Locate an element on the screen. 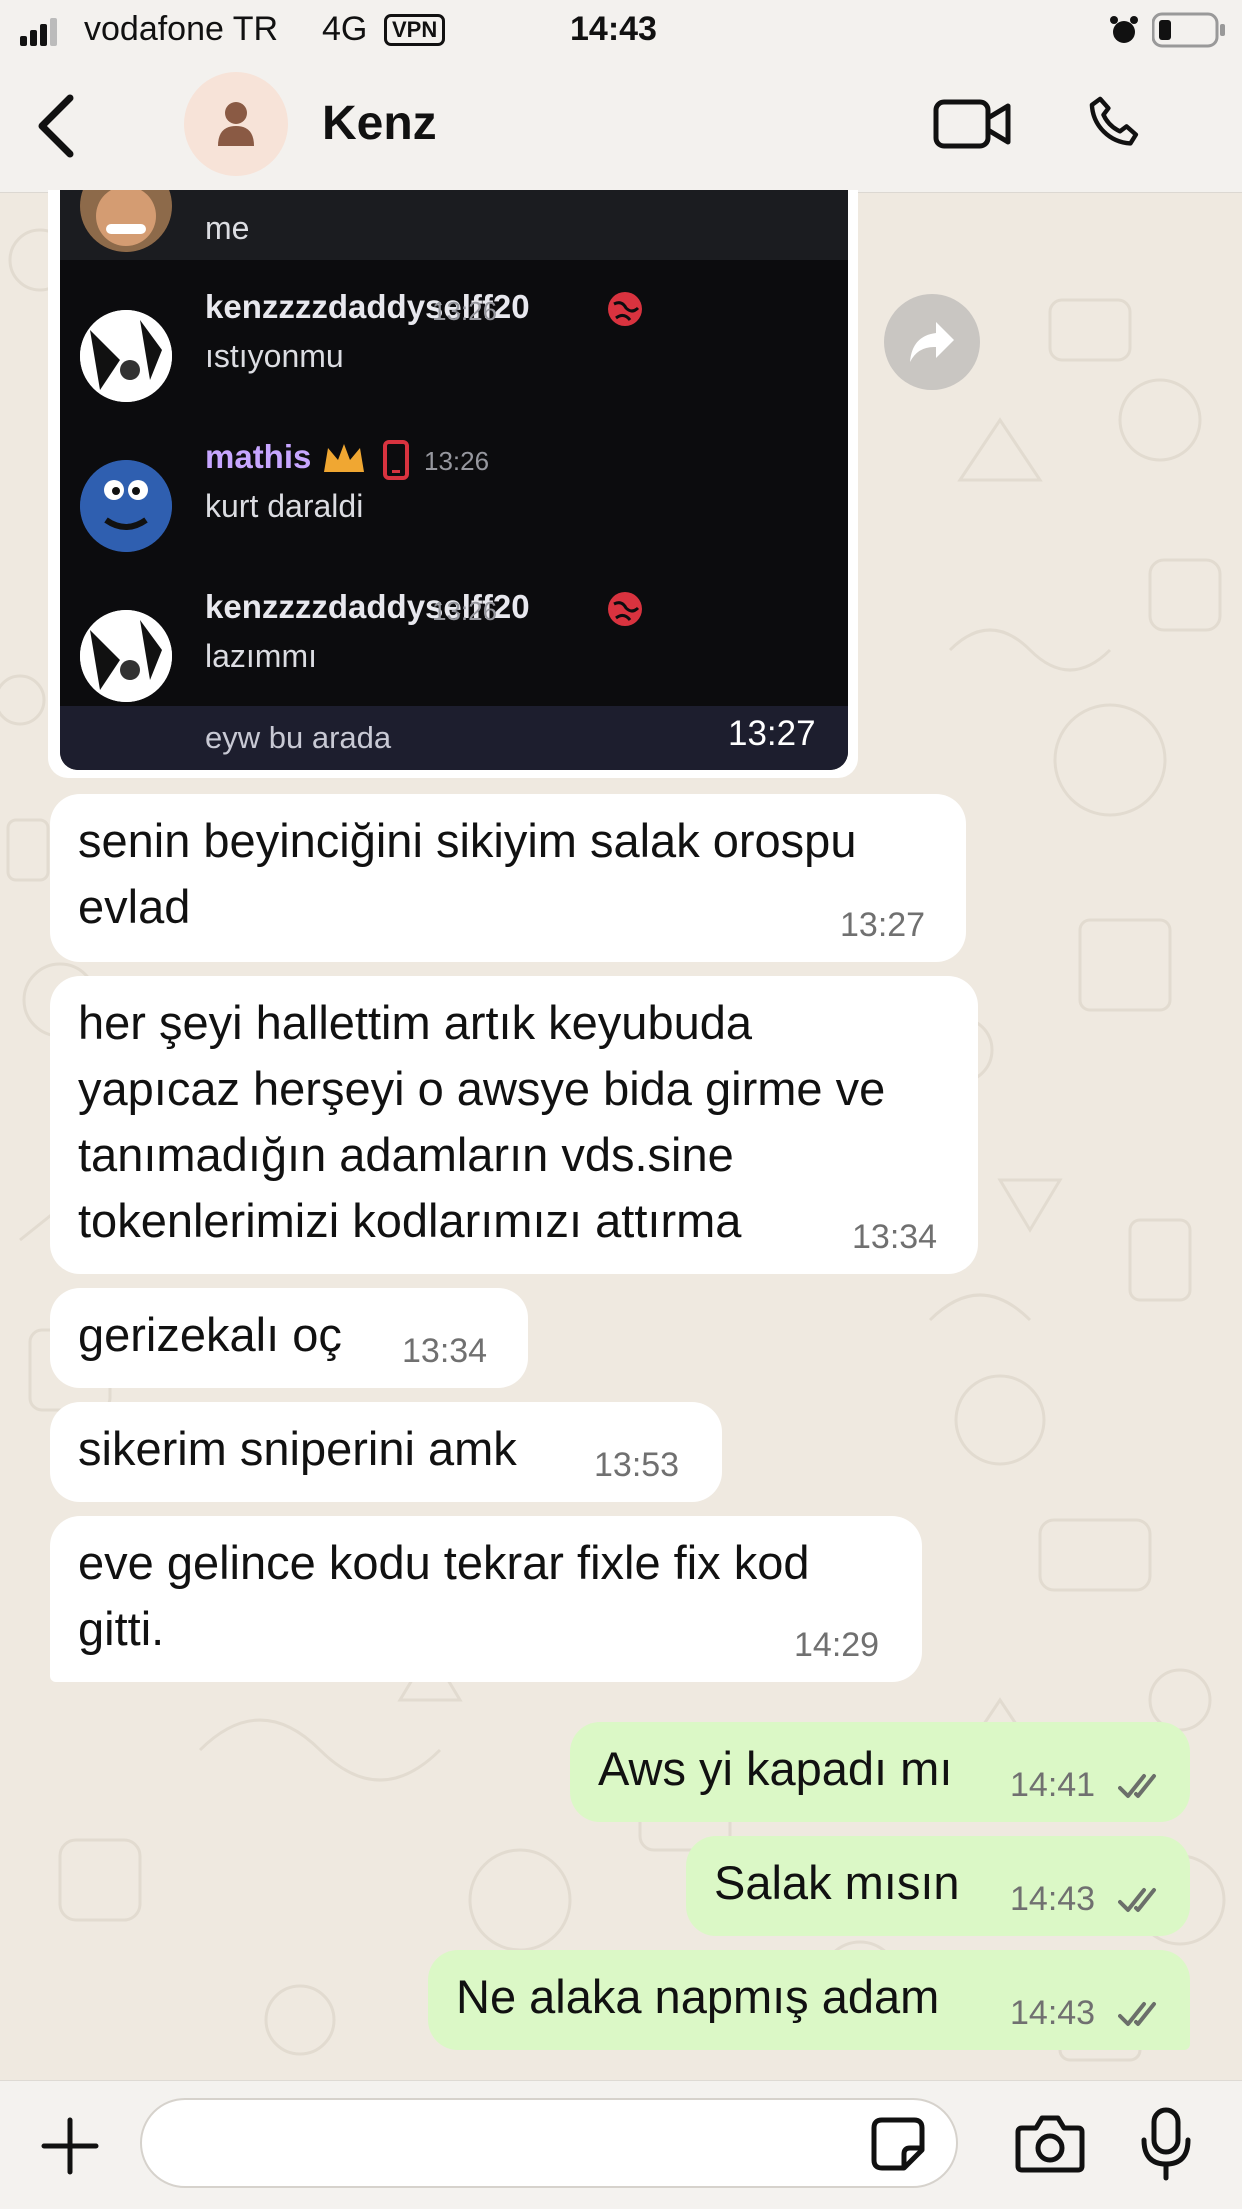 Image resolution: width=1242 pixels, height=2209 pixels. contact-name: Kenz is located at coordinates (379, 123).